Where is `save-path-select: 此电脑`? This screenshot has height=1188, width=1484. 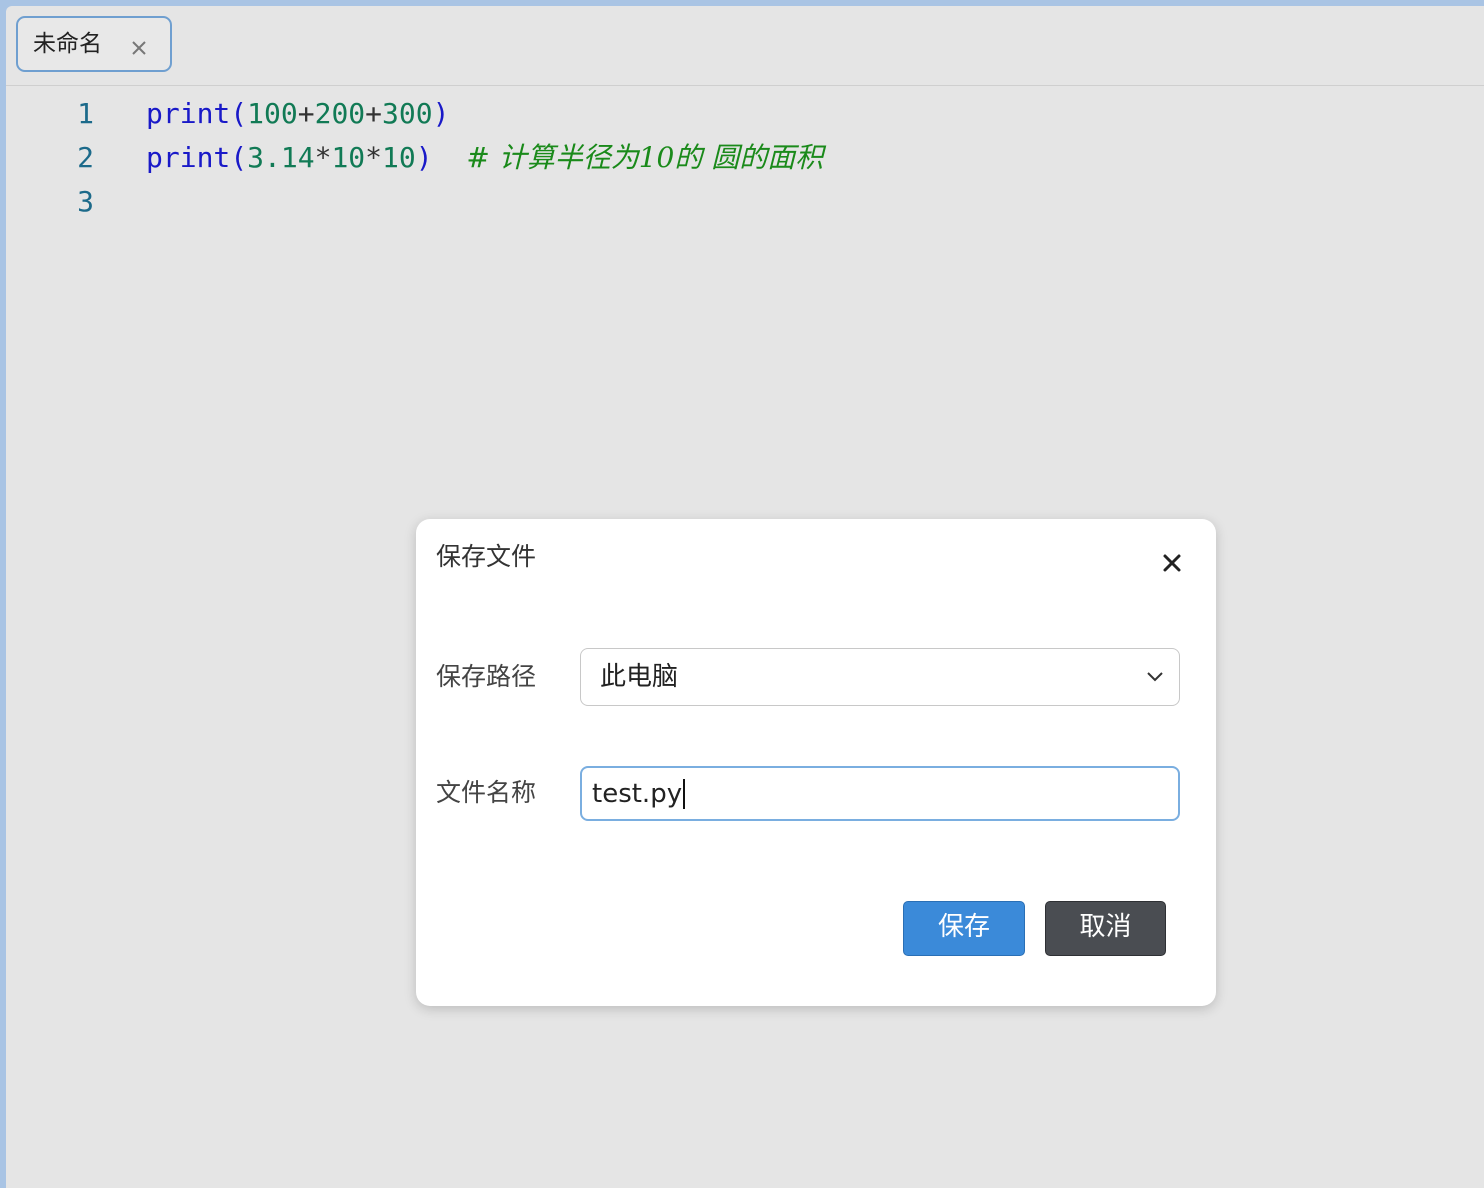
save-path-select: 此电脑 is located at coordinates (880, 677).